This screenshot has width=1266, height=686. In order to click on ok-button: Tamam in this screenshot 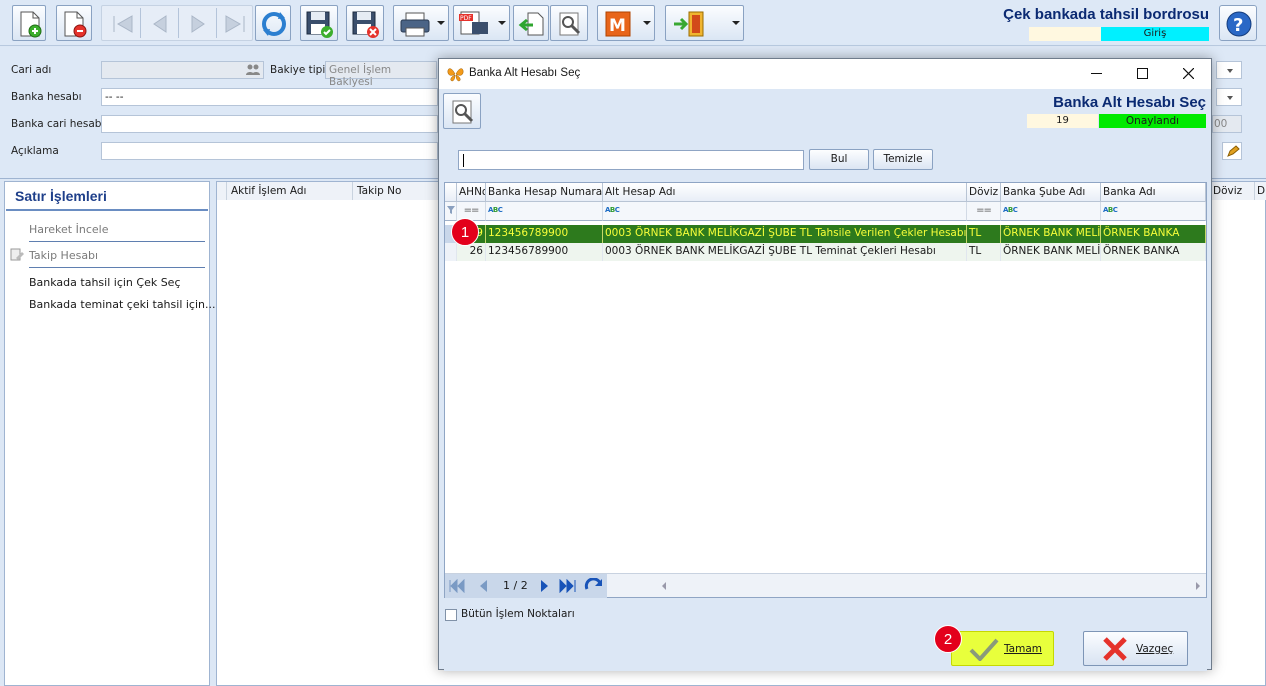, I will do `click(1002, 648)`.